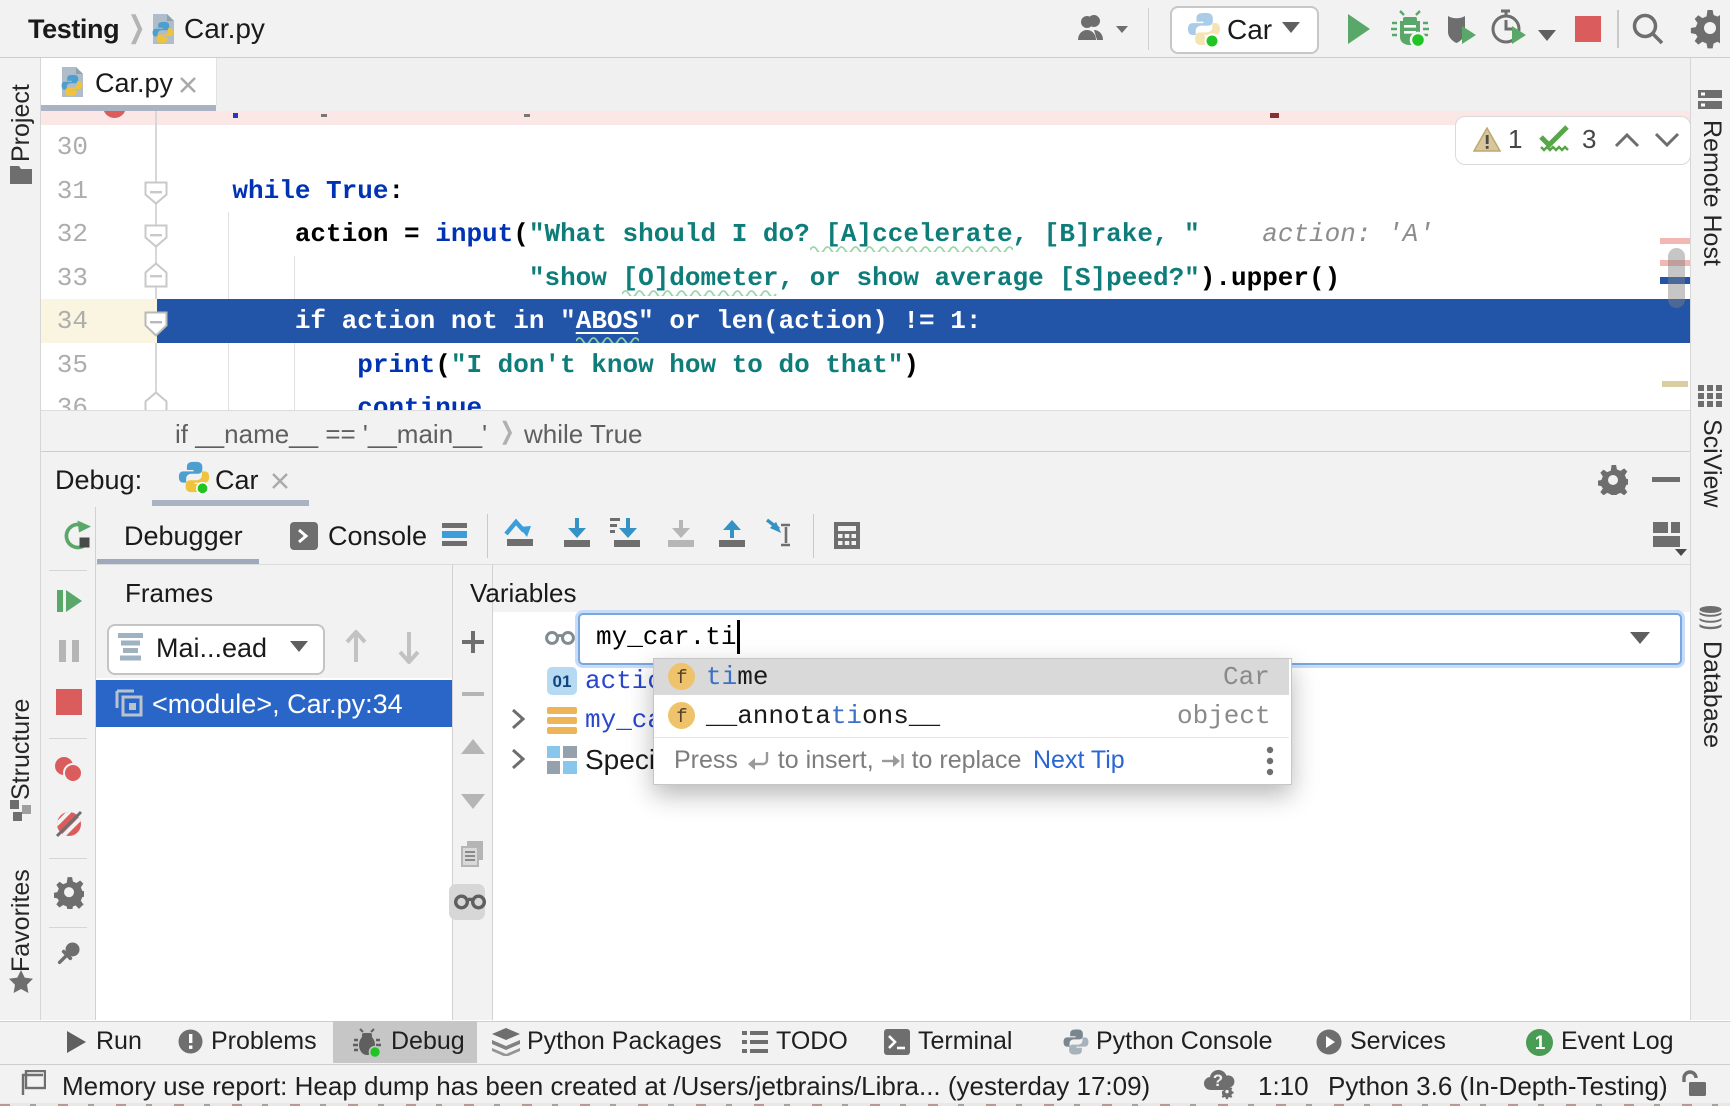 The image size is (1730, 1106). I want to click on svg-text: 1, so click(1540, 1043).